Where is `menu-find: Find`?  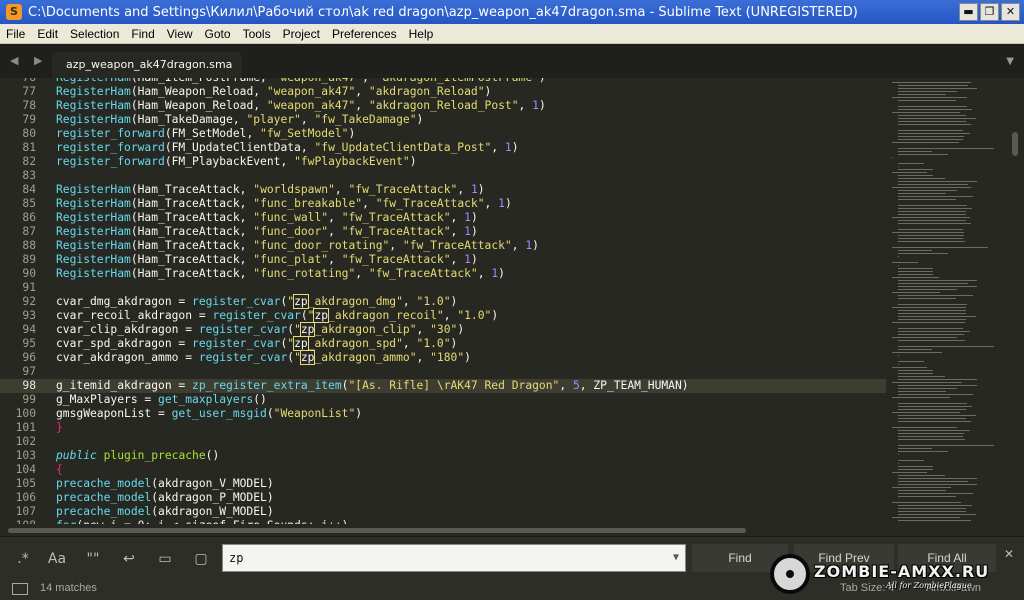 menu-find: Find is located at coordinates (142, 34).